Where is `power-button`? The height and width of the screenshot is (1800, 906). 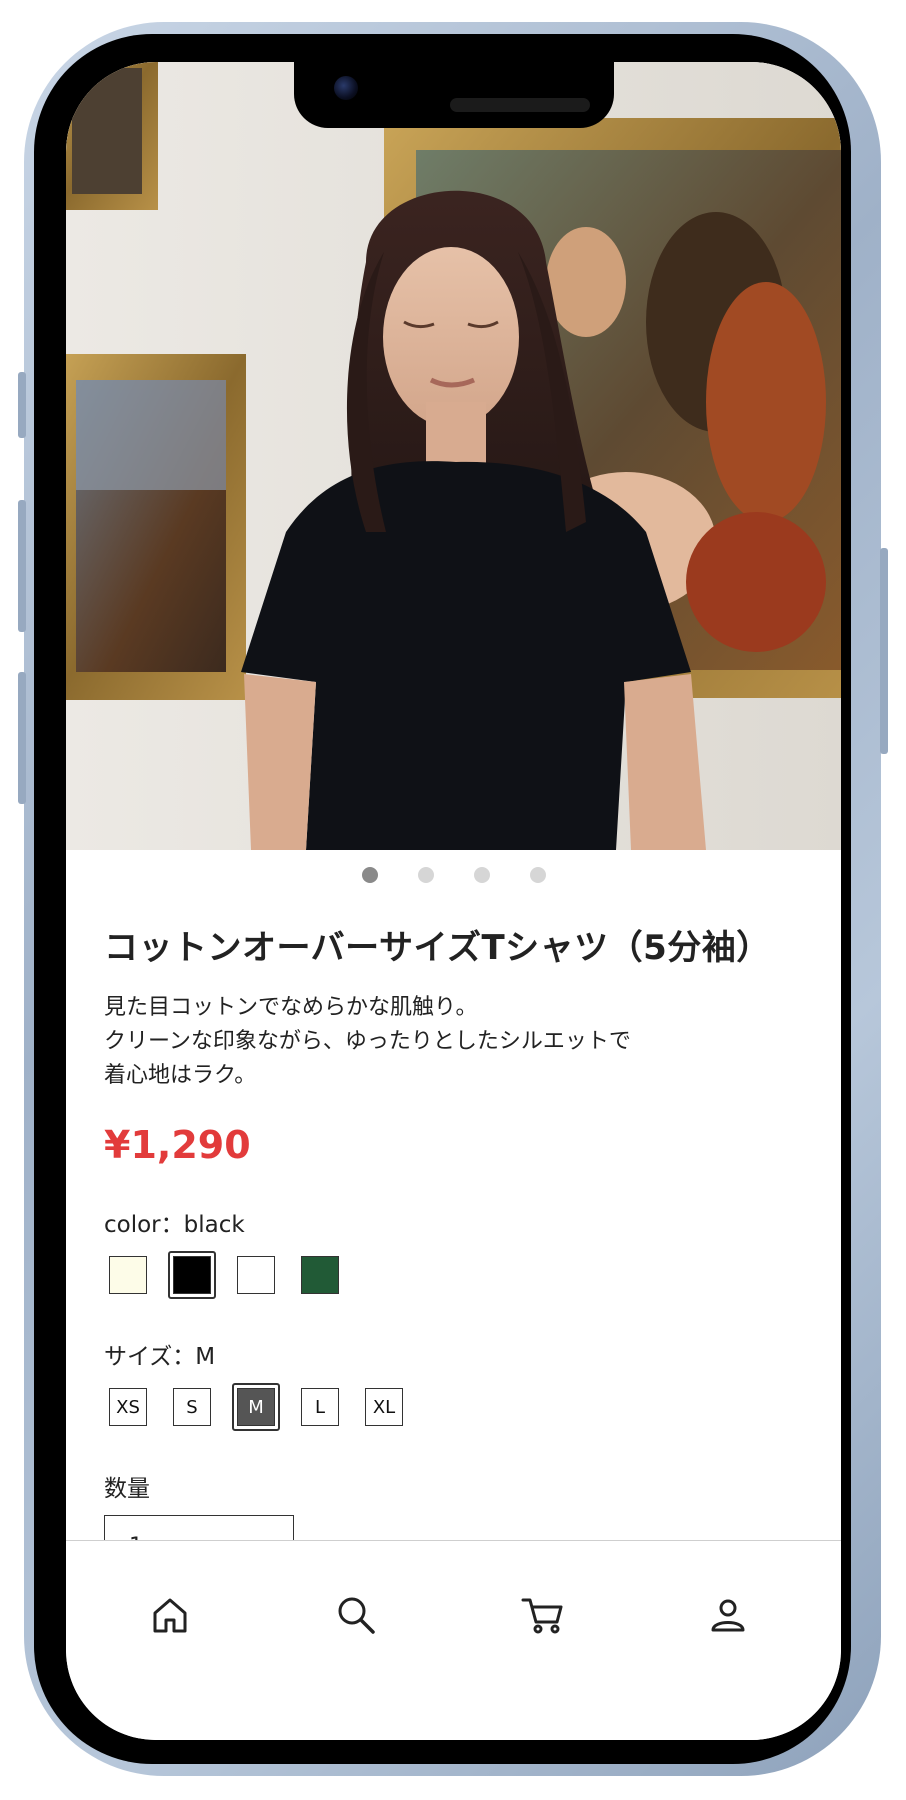 power-button is located at coordinates (884, 651).